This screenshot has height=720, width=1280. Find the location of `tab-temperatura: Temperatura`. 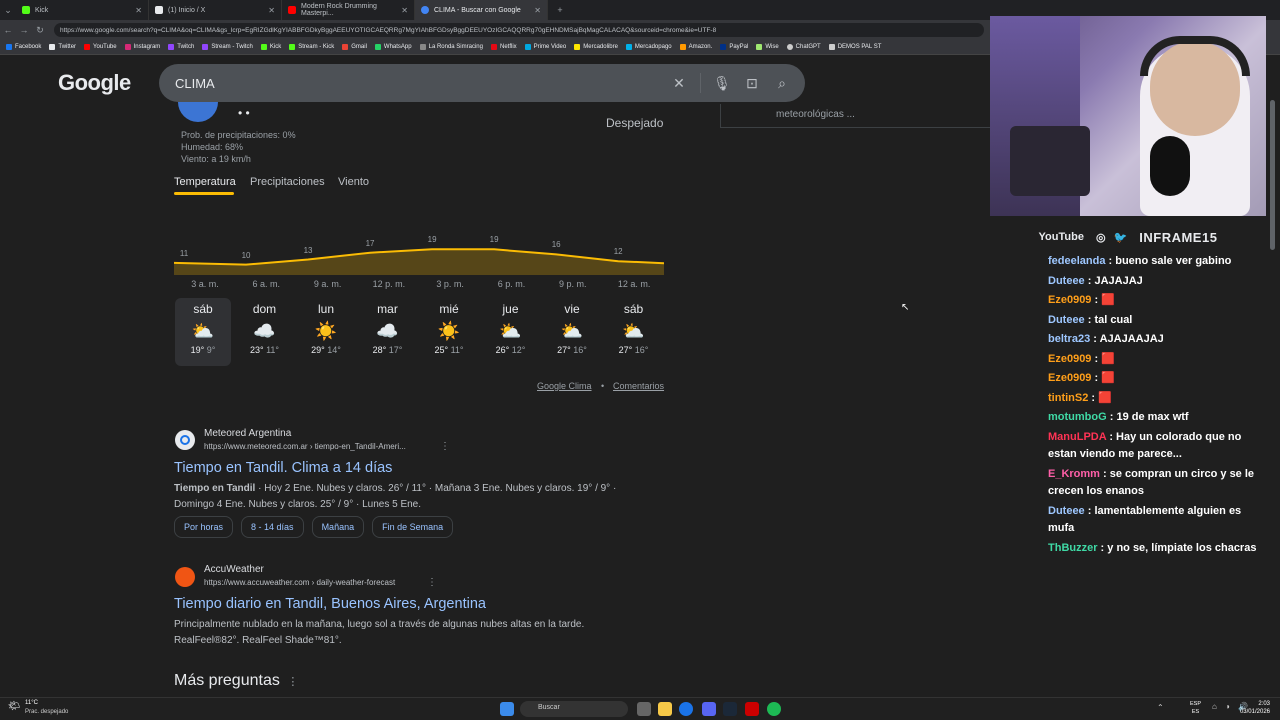

tab-temperatura: Temperatura is located at coordinates (205, 182).